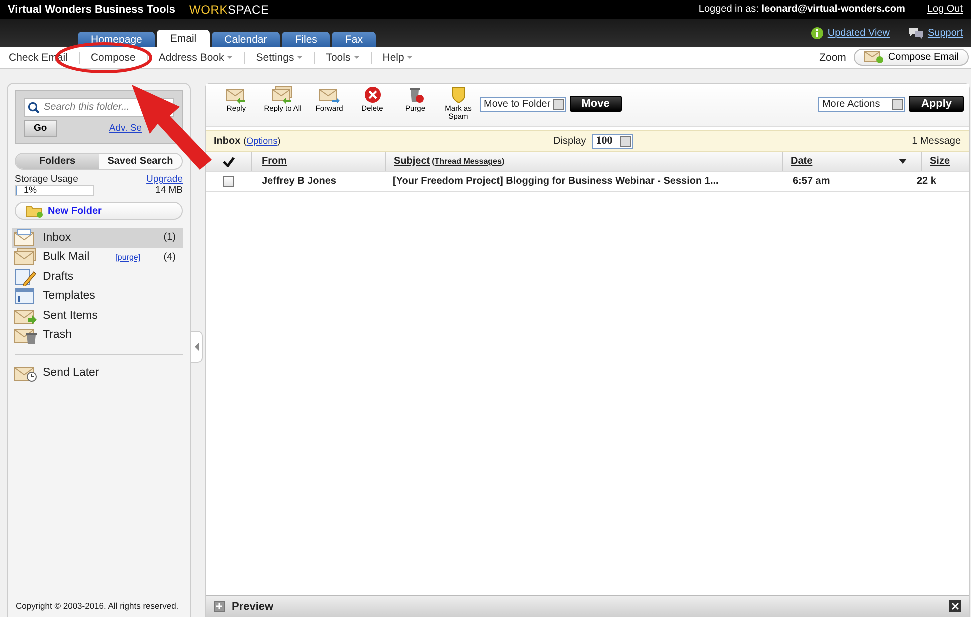  Describe the element at coordinates (92, 10) in the screenshot. I see `brand-name: Virtual Wonders Business Tools` at that location.